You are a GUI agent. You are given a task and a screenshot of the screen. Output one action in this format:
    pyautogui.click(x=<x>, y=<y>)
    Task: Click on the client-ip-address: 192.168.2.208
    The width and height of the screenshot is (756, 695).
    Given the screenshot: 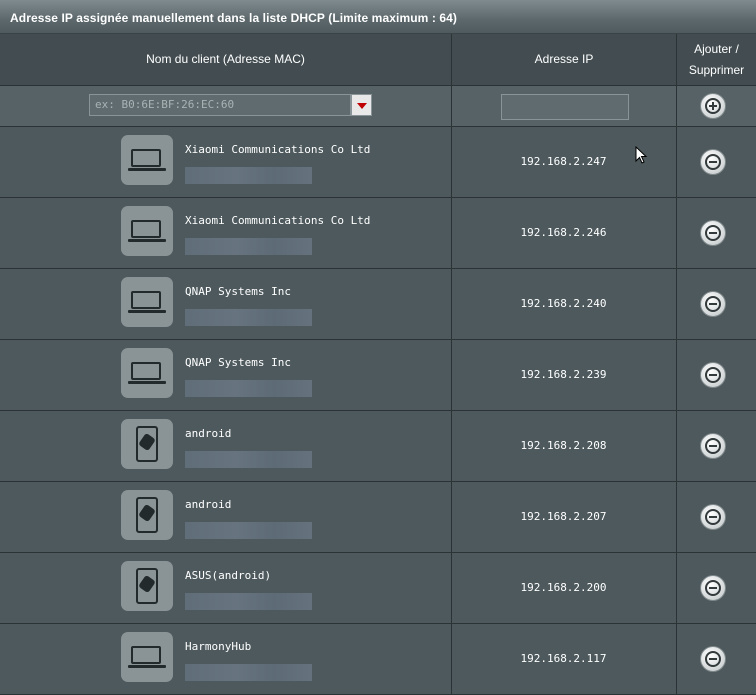 What is the action you would take?
    pyautogui.click(x=563, y=445)
    